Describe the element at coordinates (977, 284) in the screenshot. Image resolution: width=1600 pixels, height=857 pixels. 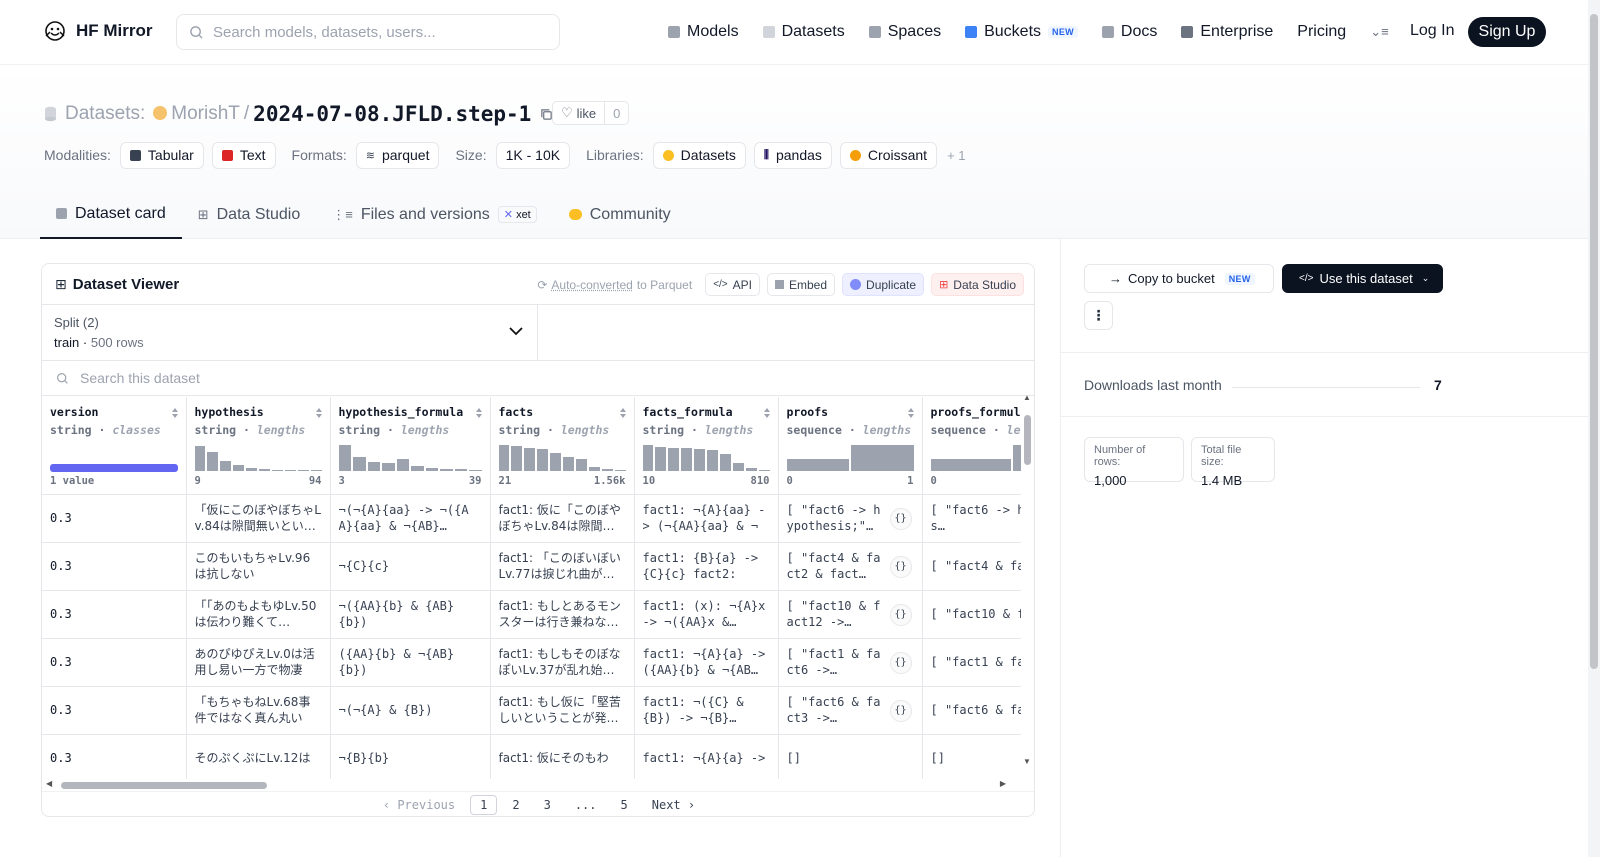
I see `data-studio-button: ⊞ Data Studio` at that location.